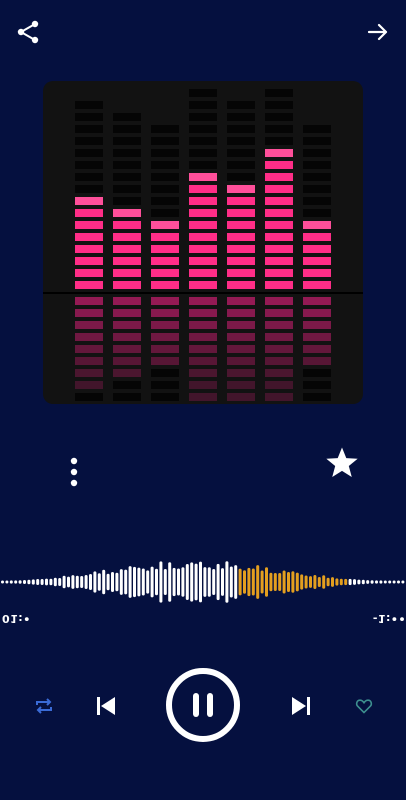 The image size is (406, 800). Describe the element at coordinates (28, 32) in the screenshot. I see `share-icon` at that location.